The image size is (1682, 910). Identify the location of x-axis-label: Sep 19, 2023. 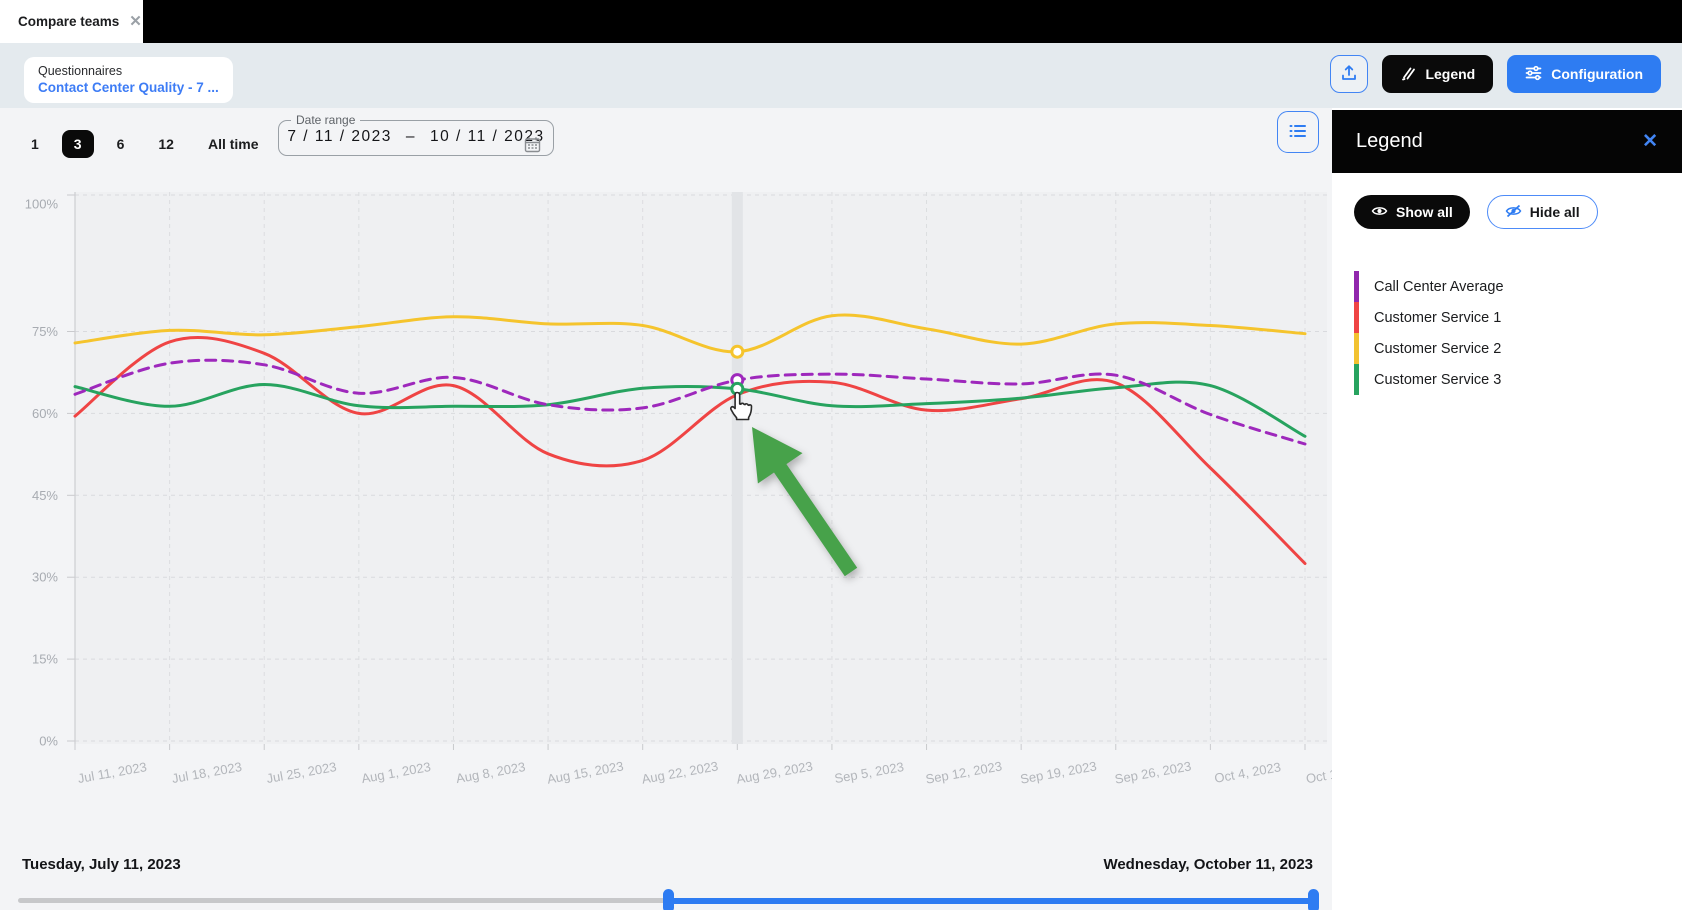
(1058, 772).